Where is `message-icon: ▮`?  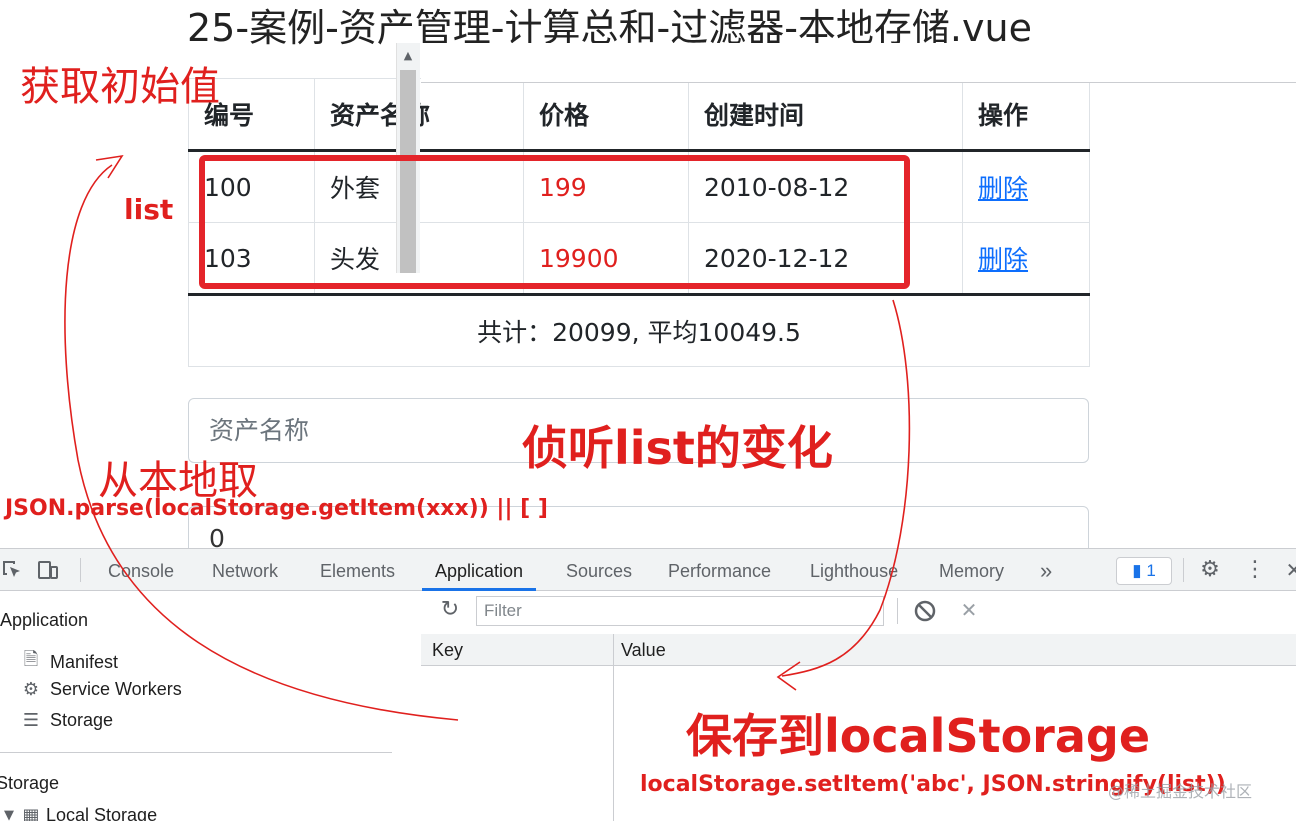
message-icon: ▮ is located at coordinates (1137, 570).